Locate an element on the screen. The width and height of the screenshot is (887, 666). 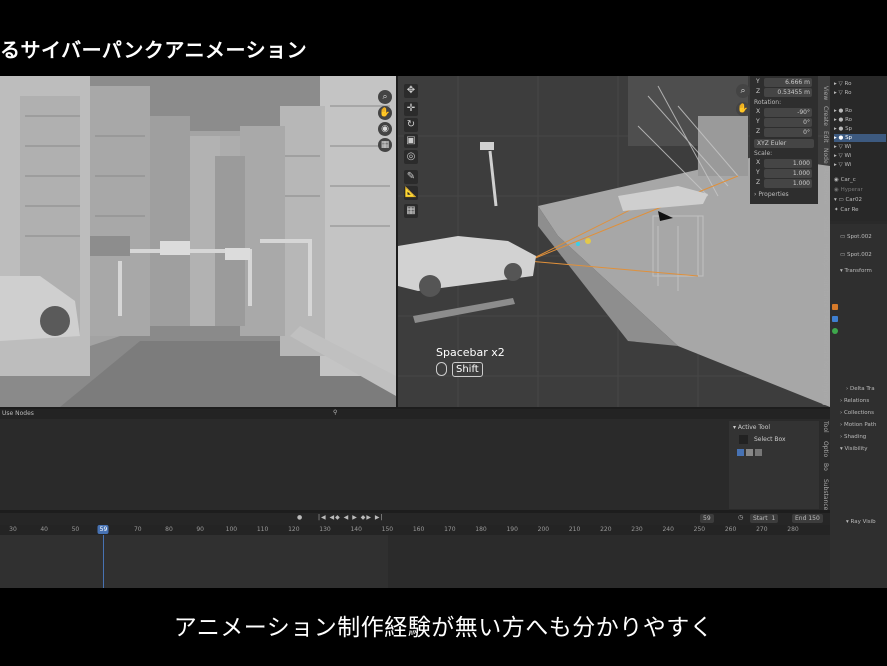
npanel-tab-atmosphere: Atmosphere is located at coordinates (825, 186).